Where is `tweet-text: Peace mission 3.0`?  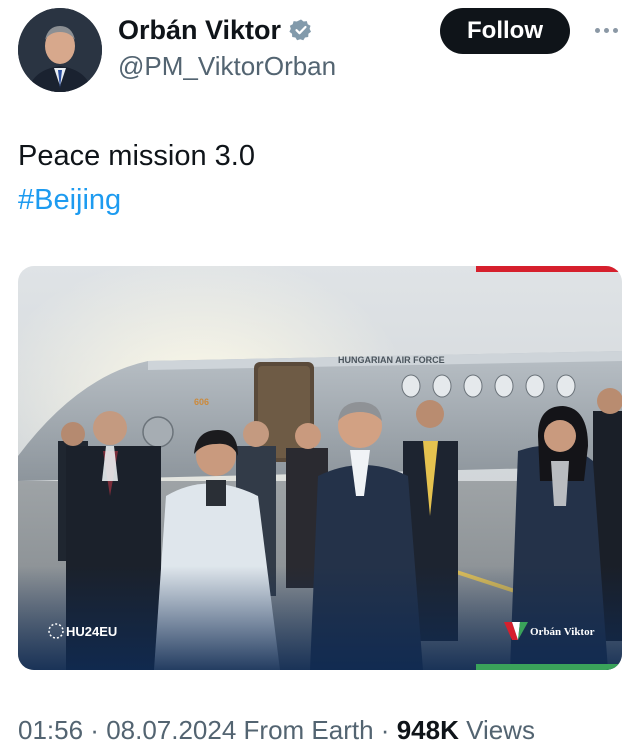 tweet-text: Peace mission 3.0 is located at coordinates (136, 156).